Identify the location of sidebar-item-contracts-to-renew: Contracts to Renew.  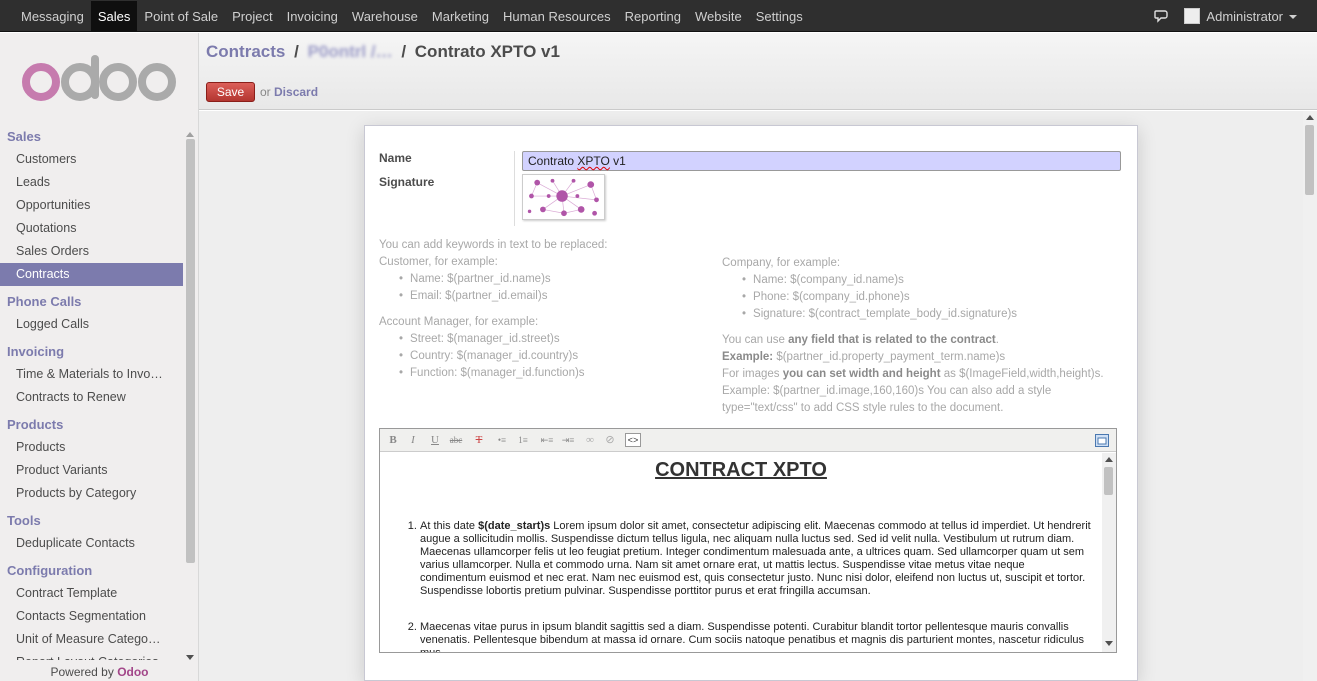
(91, 397).